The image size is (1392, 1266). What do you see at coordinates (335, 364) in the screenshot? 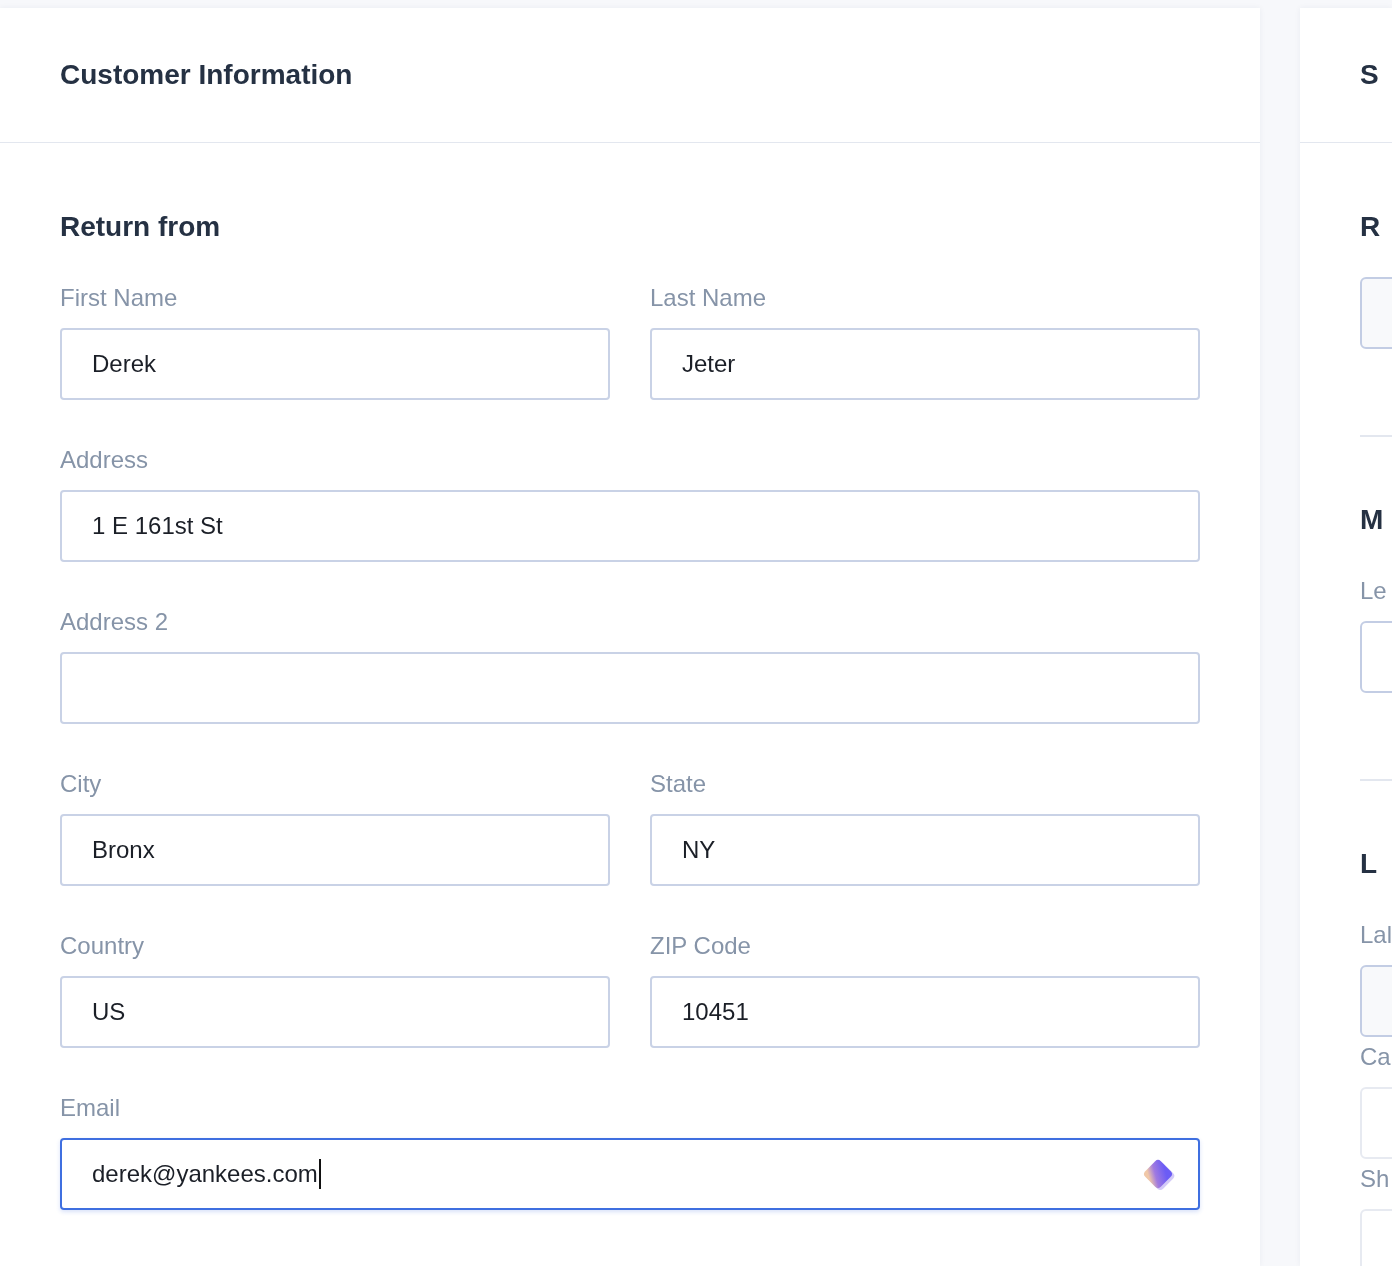
I see `input-field: Derek` at bounding box center [335, 364].